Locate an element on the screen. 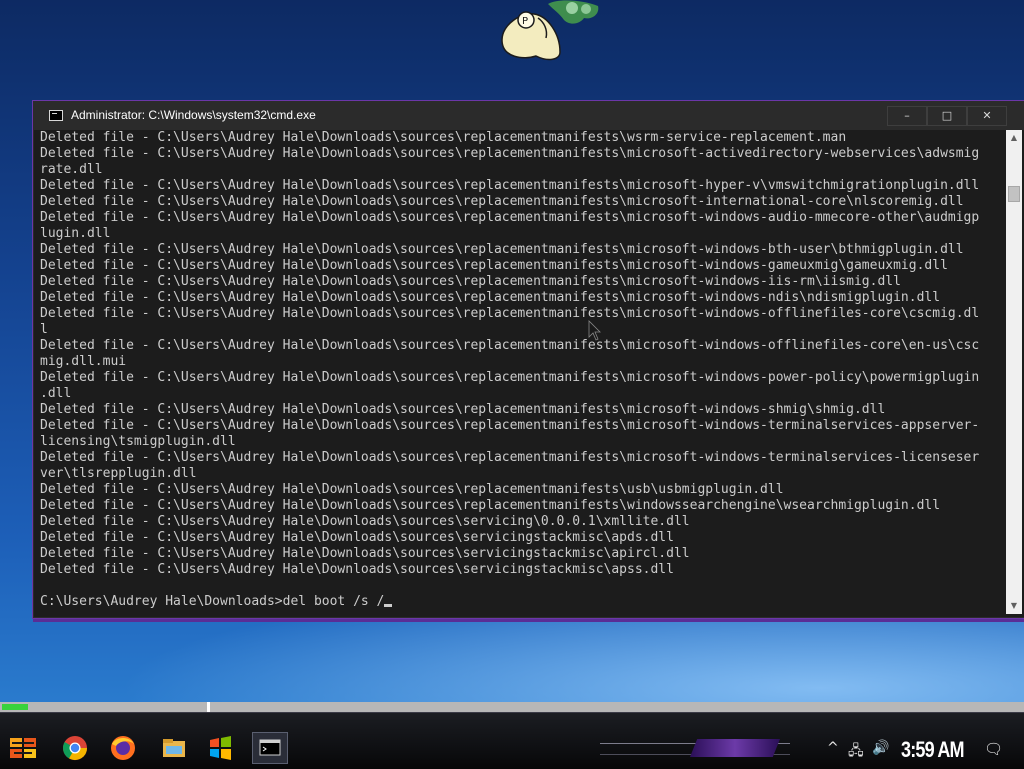 The height and width of the screenshot is (769, 1024). taskbar-cmd-button is located at coordinates (270, 748).